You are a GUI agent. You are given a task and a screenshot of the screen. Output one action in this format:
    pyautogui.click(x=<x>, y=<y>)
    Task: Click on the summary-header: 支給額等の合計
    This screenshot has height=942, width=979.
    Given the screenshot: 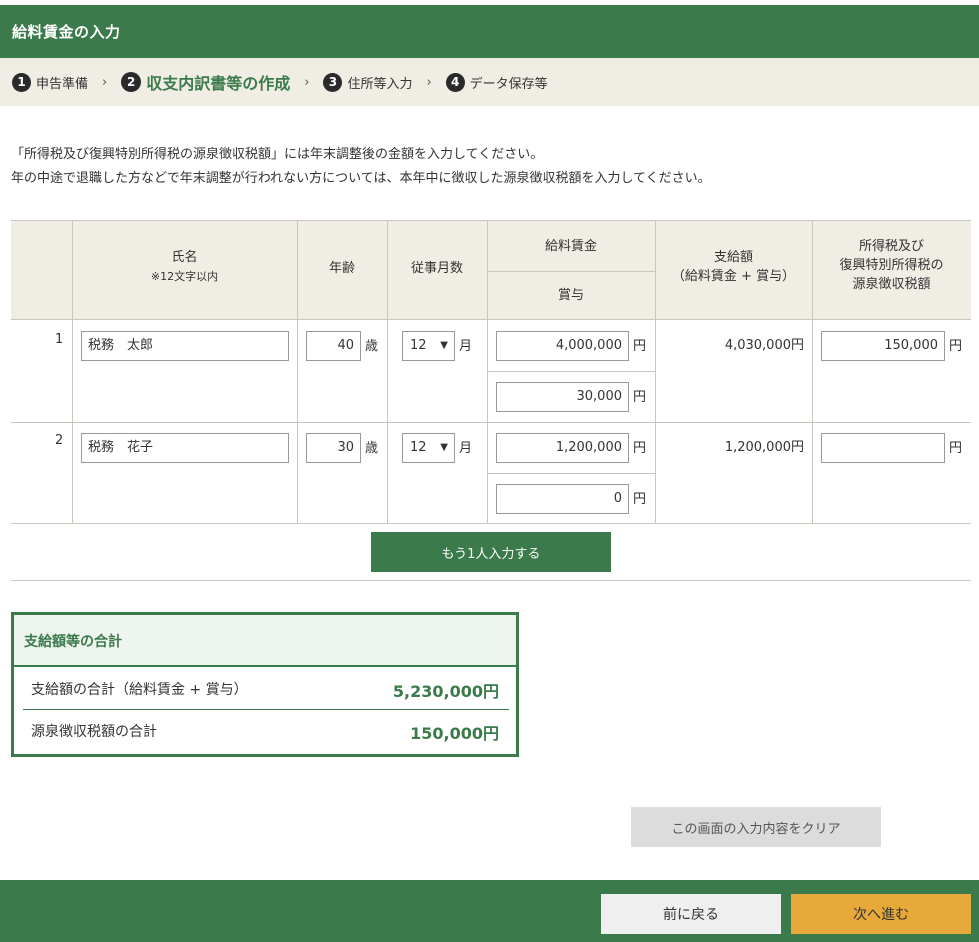 What is the action you would take?
    pyautogui.click(x=265, y=641)
    